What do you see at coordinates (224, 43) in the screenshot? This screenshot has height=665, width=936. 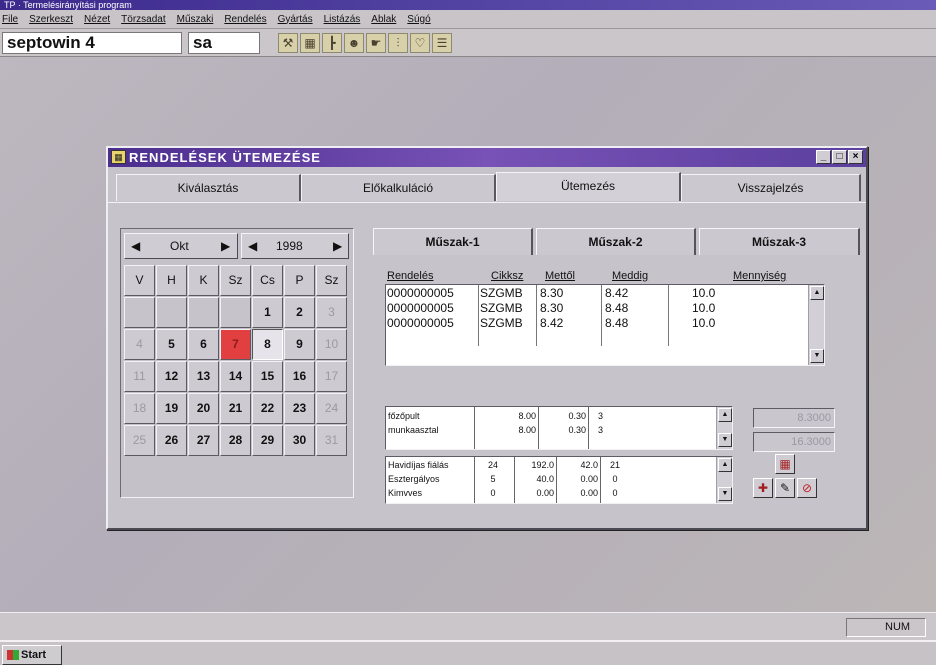 I see `user-field: sa` at bounding box center [224, 43].